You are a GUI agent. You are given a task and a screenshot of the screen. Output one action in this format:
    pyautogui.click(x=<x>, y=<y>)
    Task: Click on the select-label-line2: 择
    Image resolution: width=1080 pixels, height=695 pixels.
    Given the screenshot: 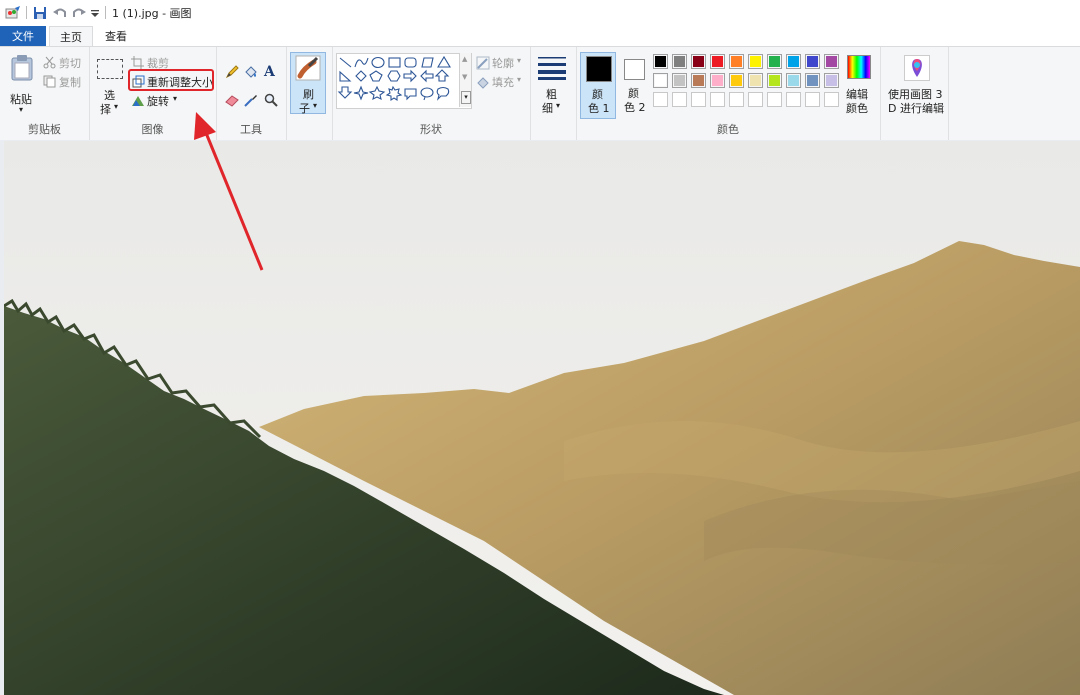 What is the action you would take?
    pyautogui.click(x=105, y=109)
    